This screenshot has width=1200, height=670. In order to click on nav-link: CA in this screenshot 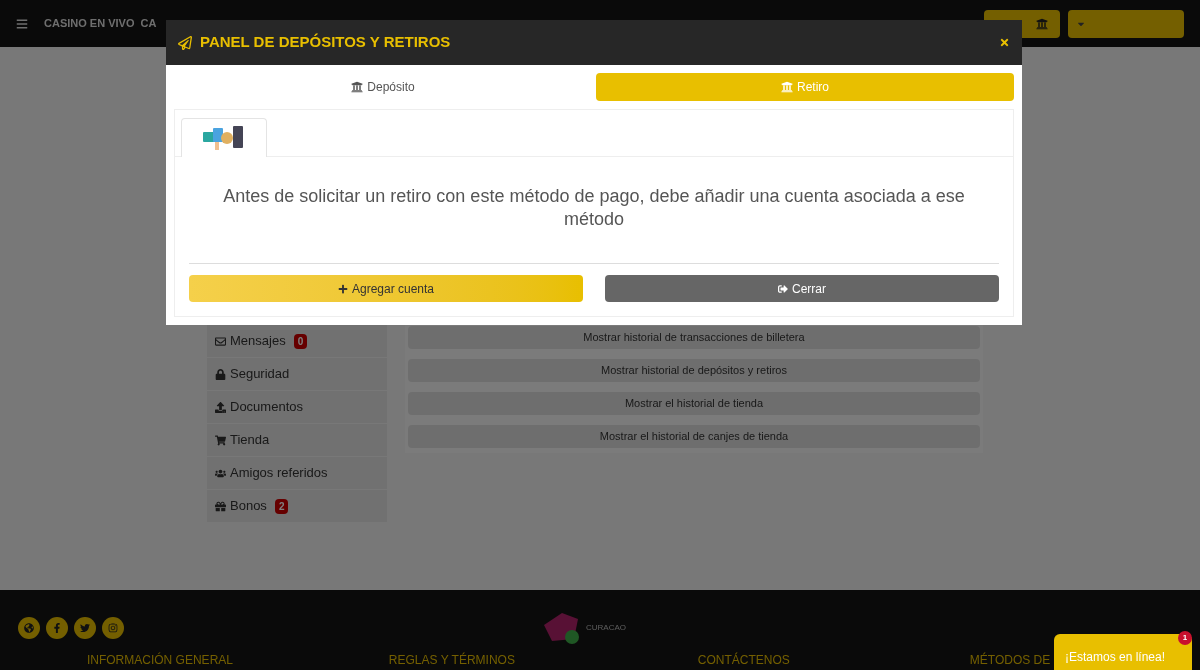, I will do `click(148, 23)`.